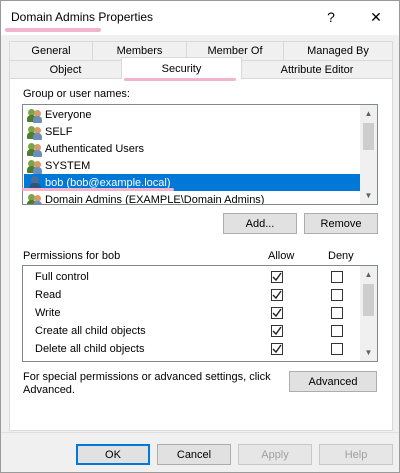 The height and width of the screenshot is (473, 400). I want to click on ok-button: OK, so click(113, 454).